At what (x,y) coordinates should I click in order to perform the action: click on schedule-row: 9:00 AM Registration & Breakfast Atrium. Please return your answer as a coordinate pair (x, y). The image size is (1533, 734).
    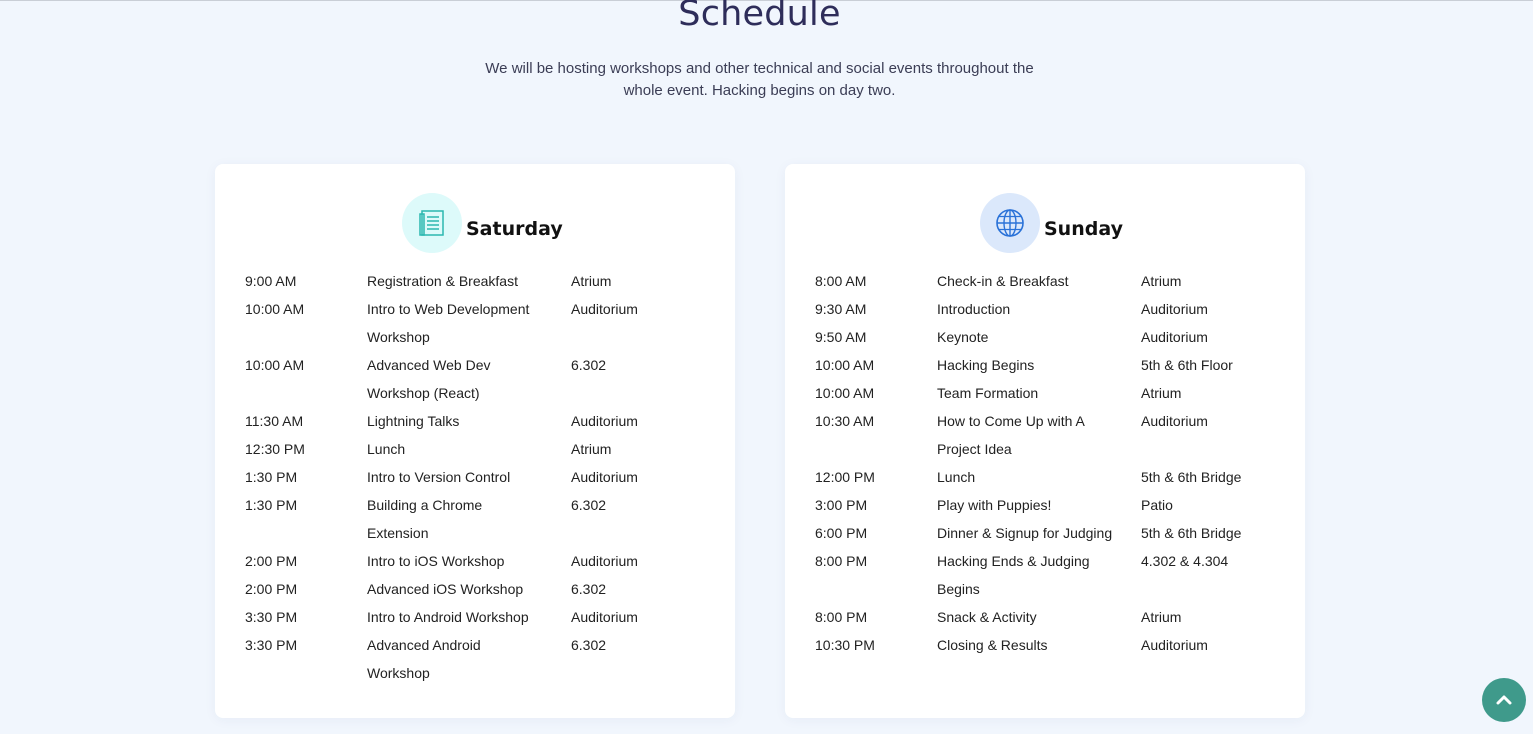
    Looking at the image, I should click on (480, 281).